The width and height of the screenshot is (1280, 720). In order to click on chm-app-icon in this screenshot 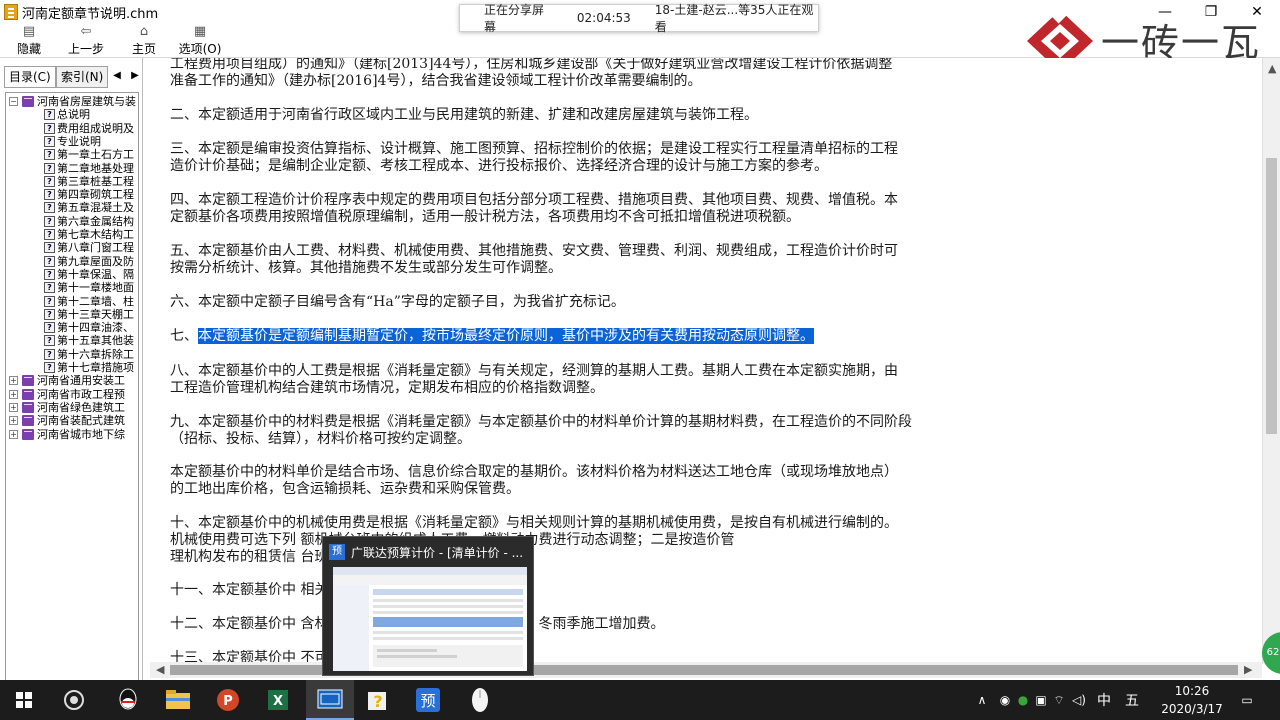, I will do `click(11, 12)`.